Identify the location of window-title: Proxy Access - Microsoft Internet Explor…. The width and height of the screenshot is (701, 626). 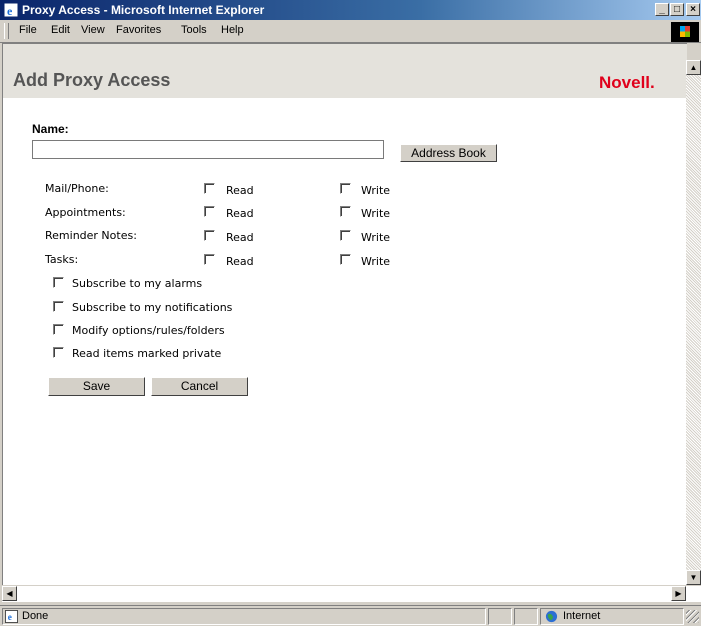
(143, 10).